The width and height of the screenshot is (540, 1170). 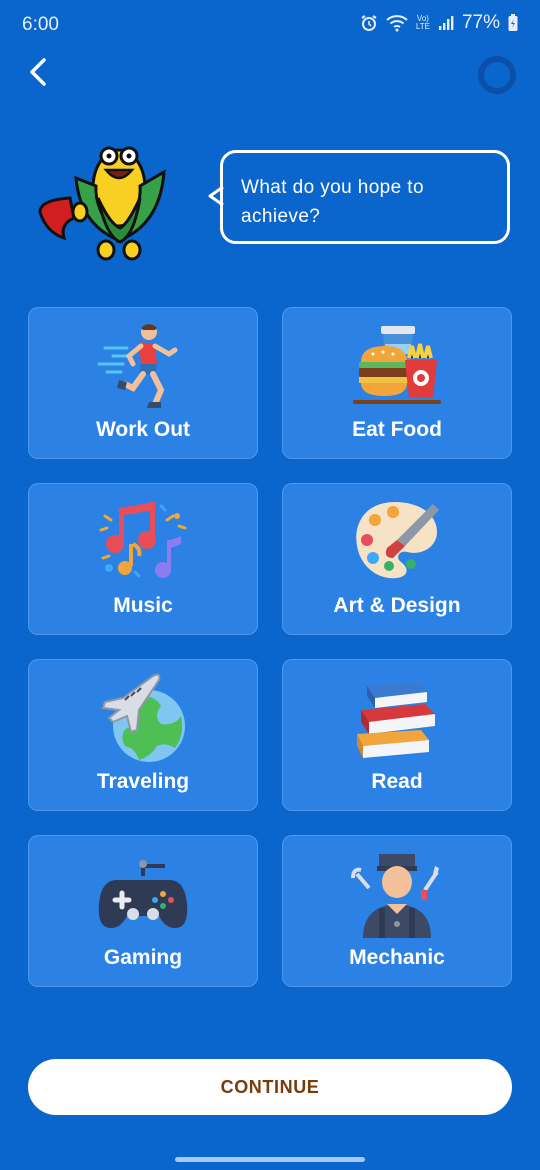 What do you see at coordinates (397, 23) in the screenshot?
I see `wifi-icon` at bounding box center [397, 23].